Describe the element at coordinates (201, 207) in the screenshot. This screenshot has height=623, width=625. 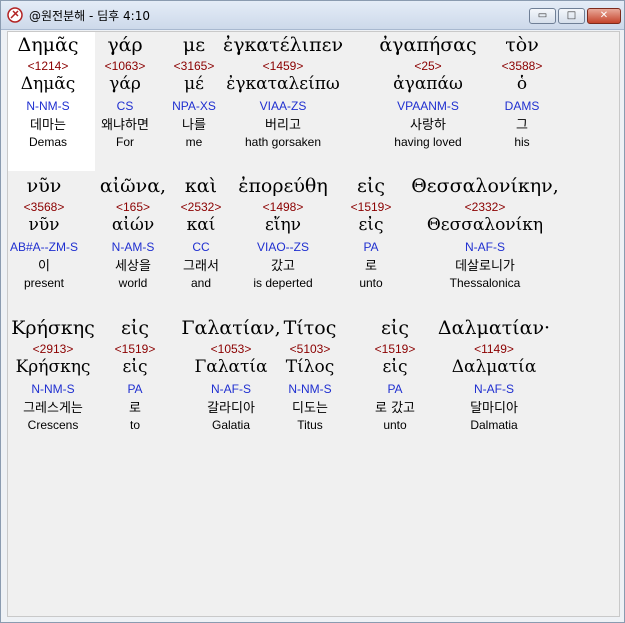
I see `word-strong: <2532>` at that location.